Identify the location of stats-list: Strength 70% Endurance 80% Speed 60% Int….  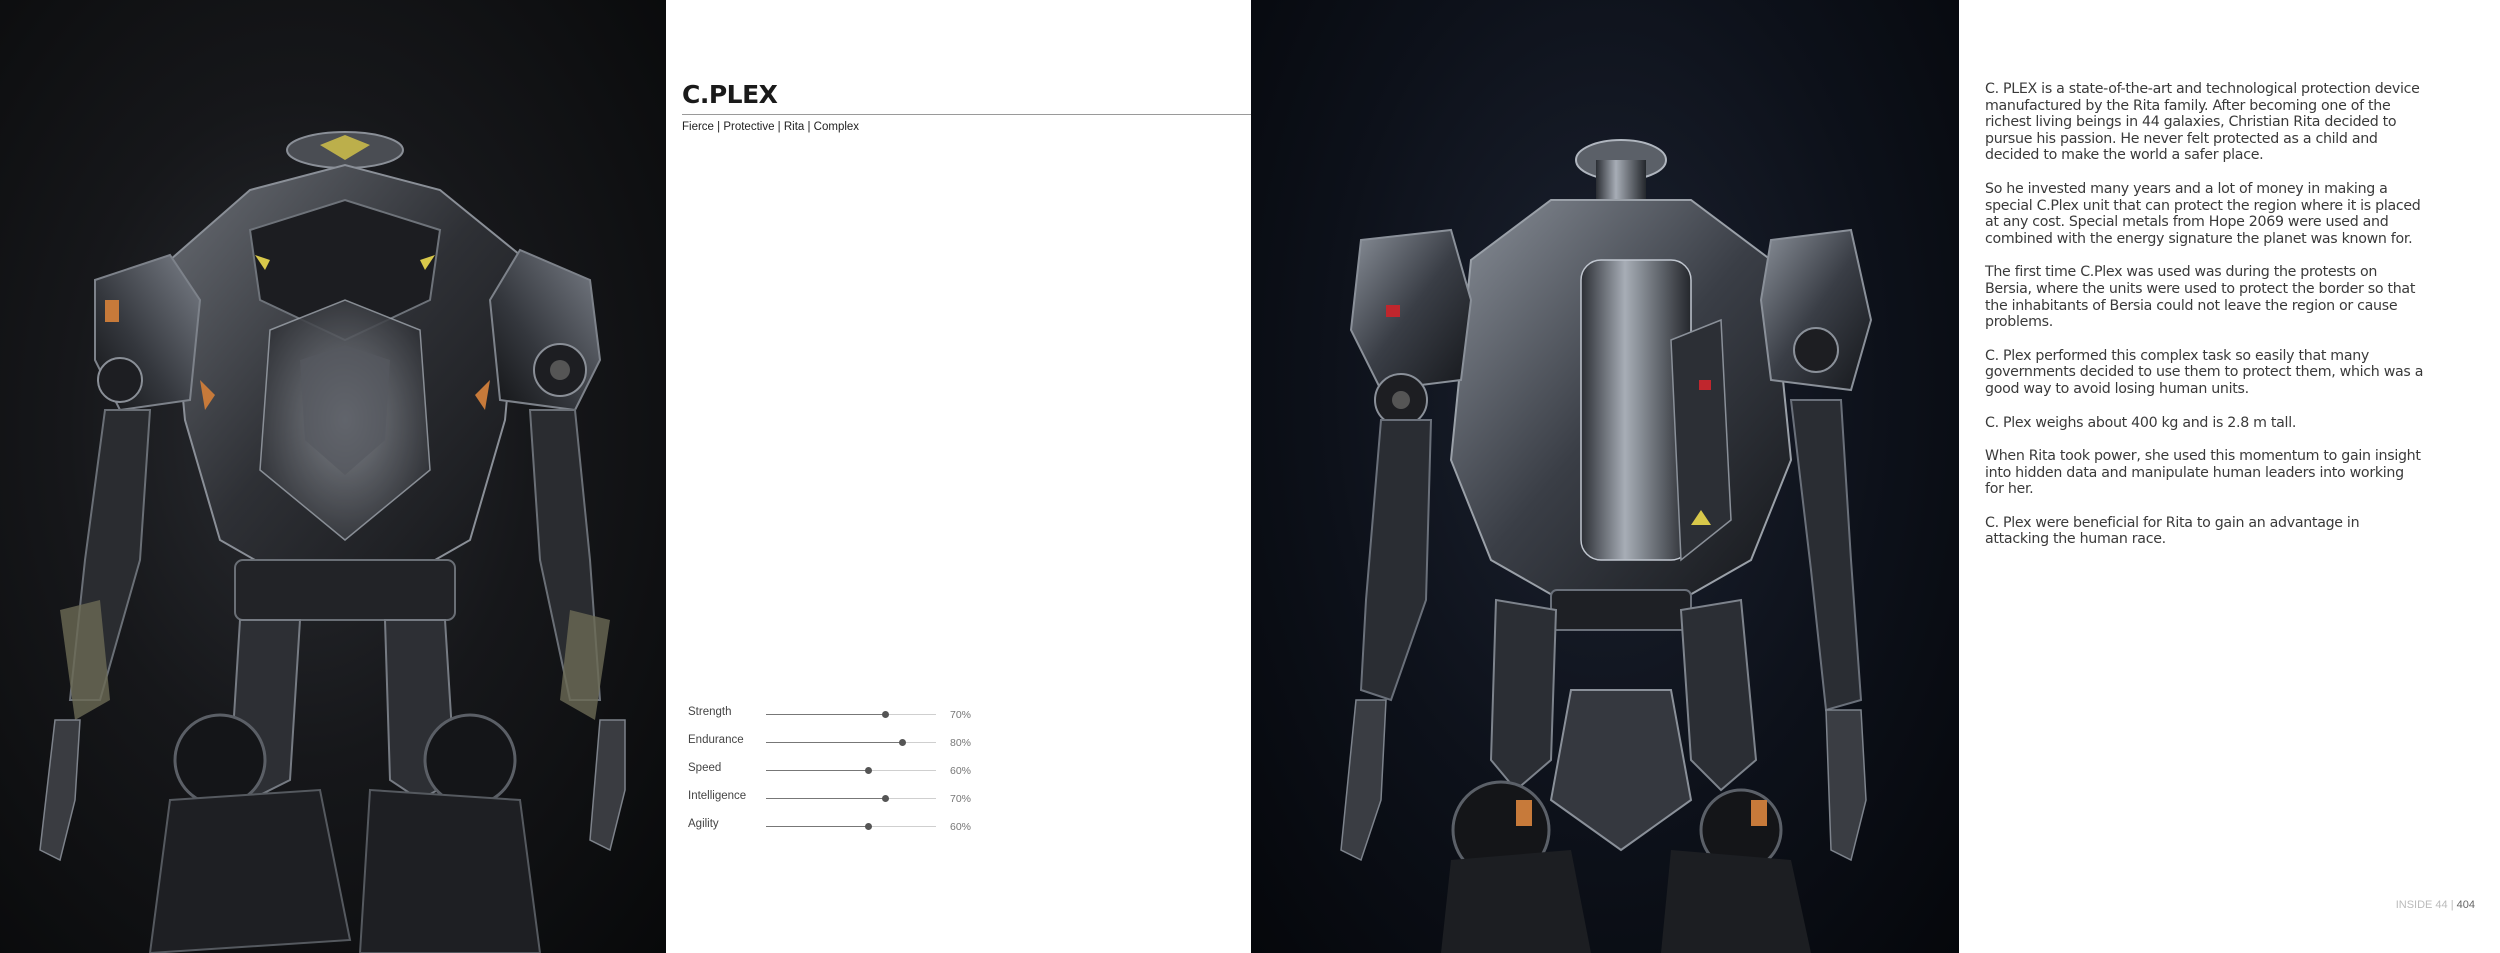
(838, 774).